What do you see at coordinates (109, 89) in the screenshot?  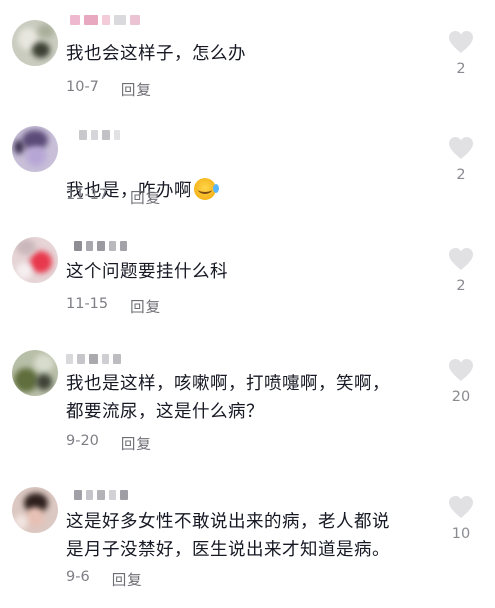 I see `comment-meta: 10-7 回复` at bounding box center [109, 89].